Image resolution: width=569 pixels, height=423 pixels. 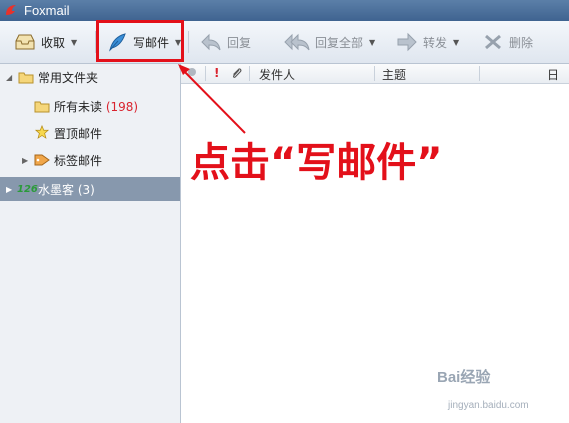 What do you see at coordinates (316, 163) in the screenshot?
I see `callout-text: 点击“写邮件”` at bounding box center [316, 163].